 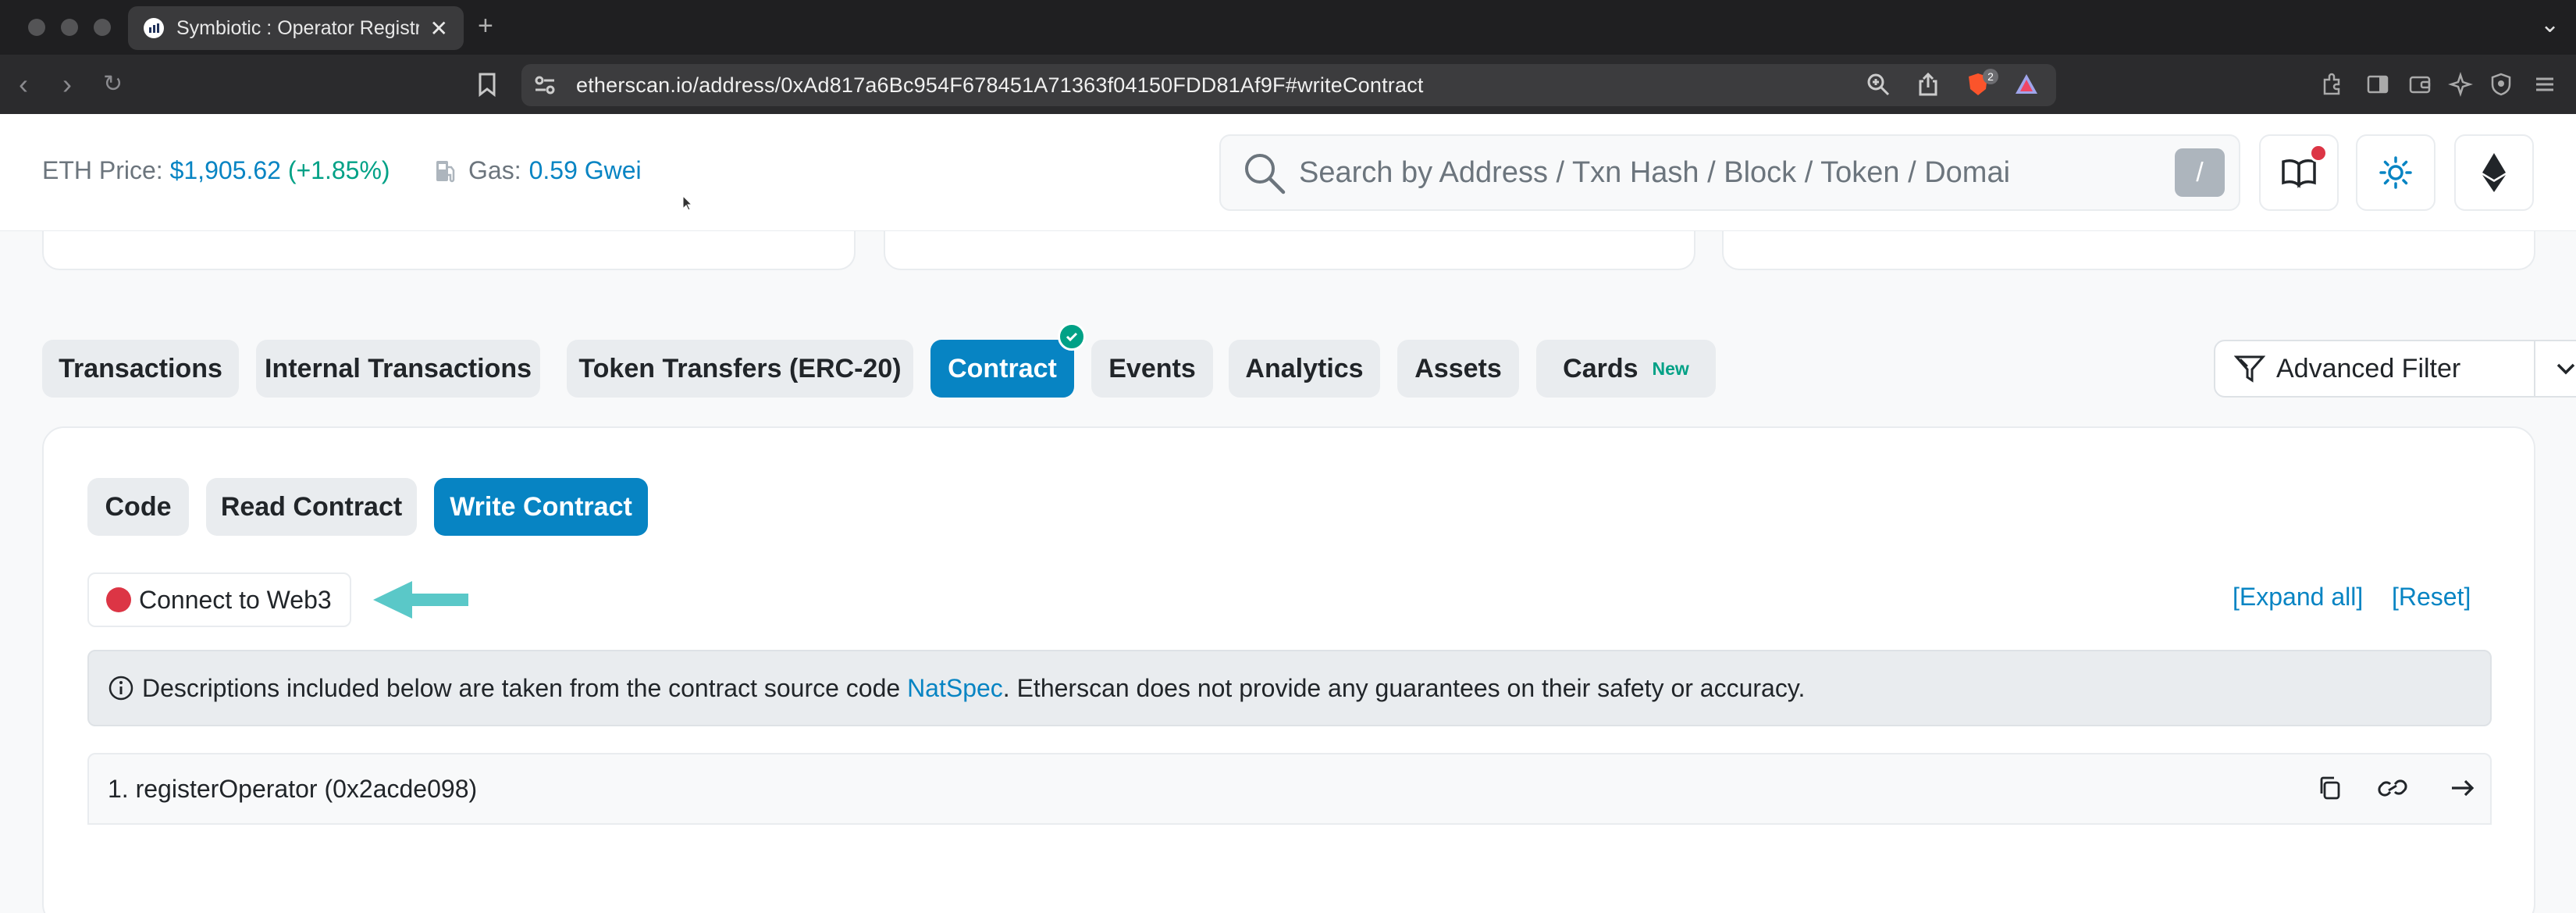 What do you see at coordinates (2330, 788) in the screenshot?
I see `copy-icon` at bounding box center [2330, 788].